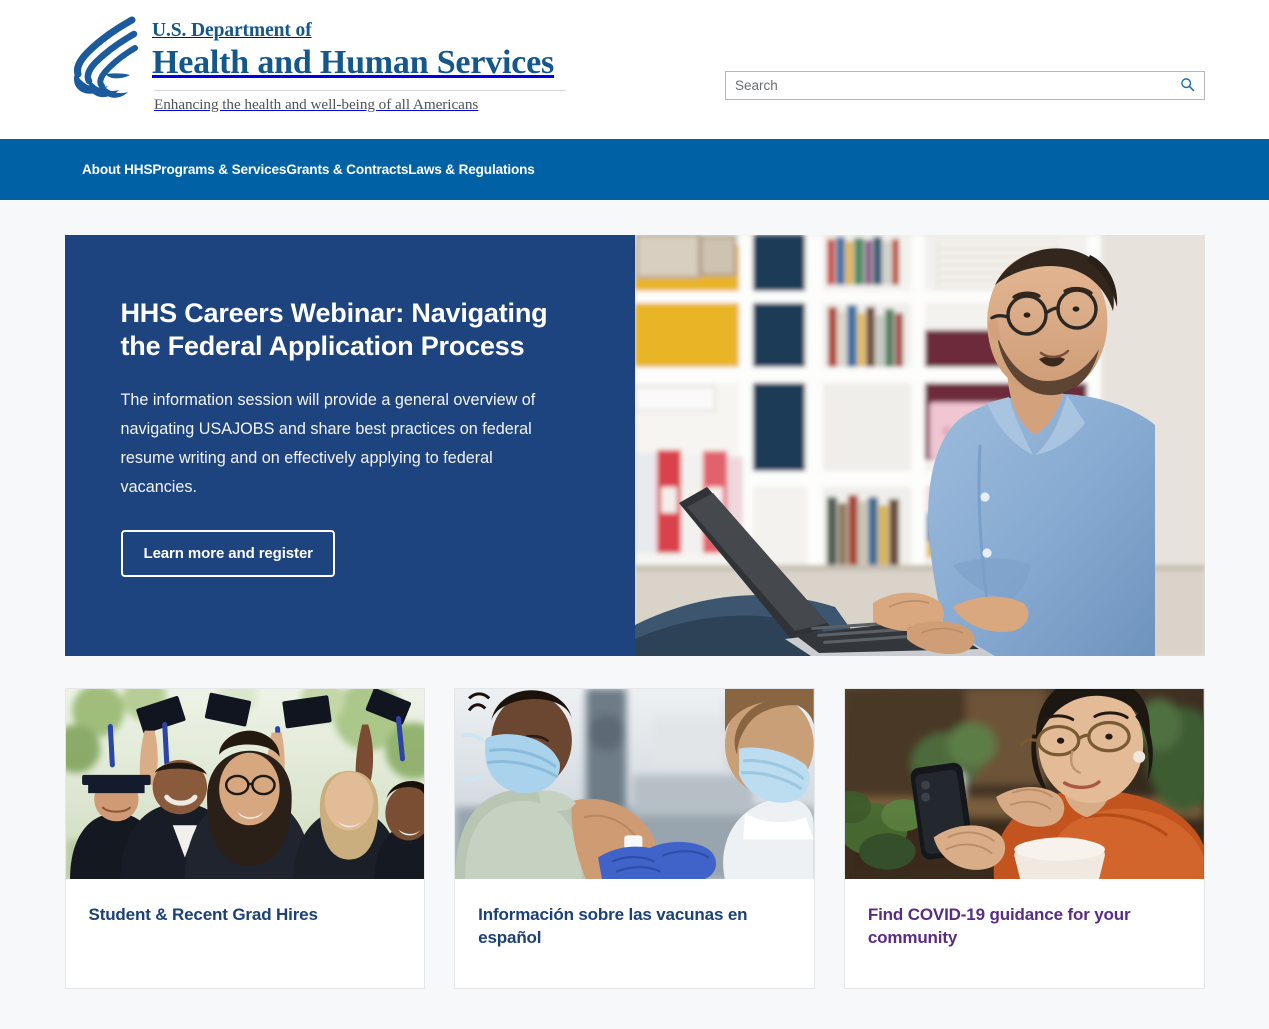  I want to click on agency-name-line1: U.S. Department of, so click(232, 30).